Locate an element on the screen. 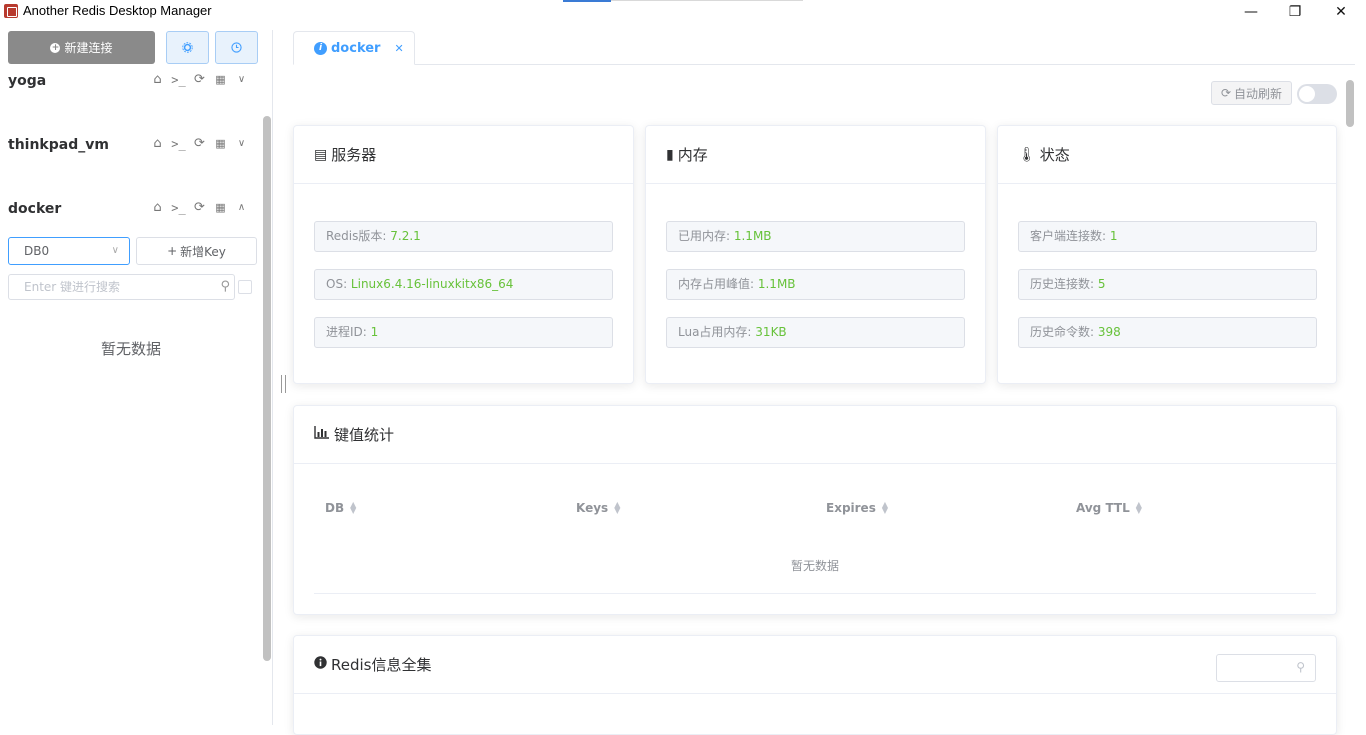 The height and width of the screenshot is (735, 1366). status-card: 🌡 状态 客户端连接数: 1 历史连接数: 5 历史命令数: 398 is located at coordinates (1167, 254).